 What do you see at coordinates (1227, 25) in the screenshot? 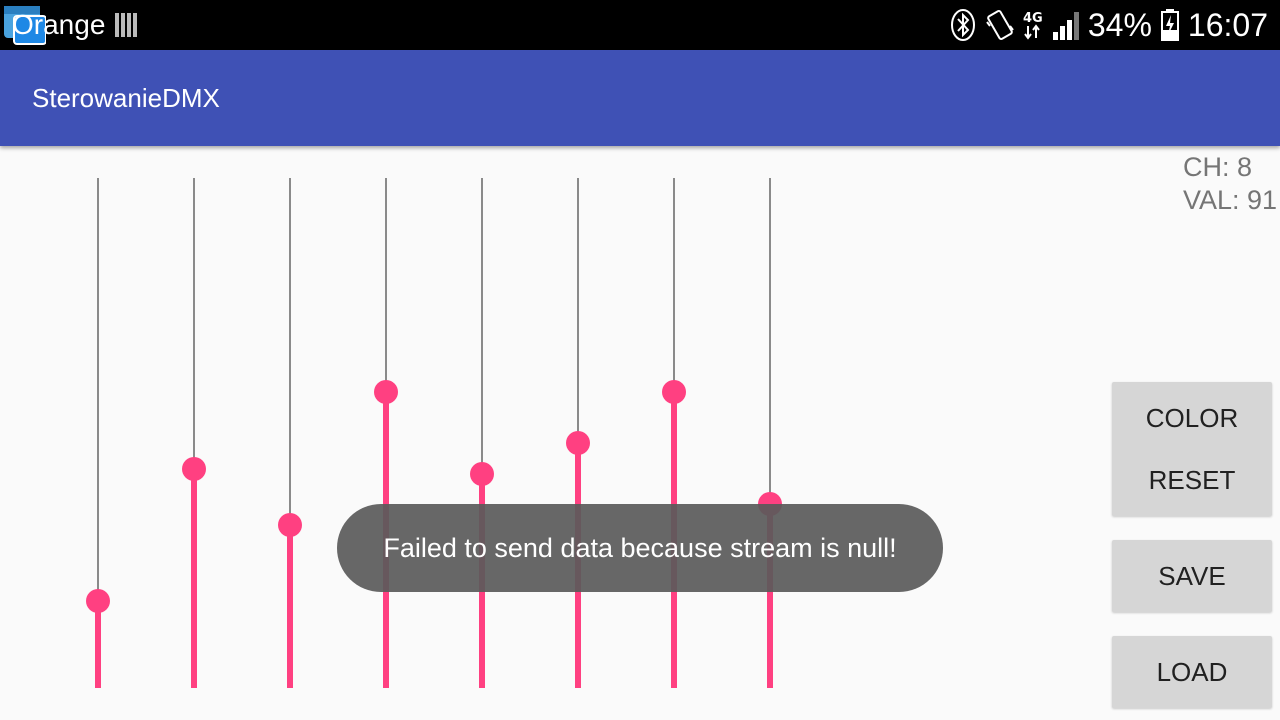
I see `clock: 16:07` at bounding box center [1227, 25].